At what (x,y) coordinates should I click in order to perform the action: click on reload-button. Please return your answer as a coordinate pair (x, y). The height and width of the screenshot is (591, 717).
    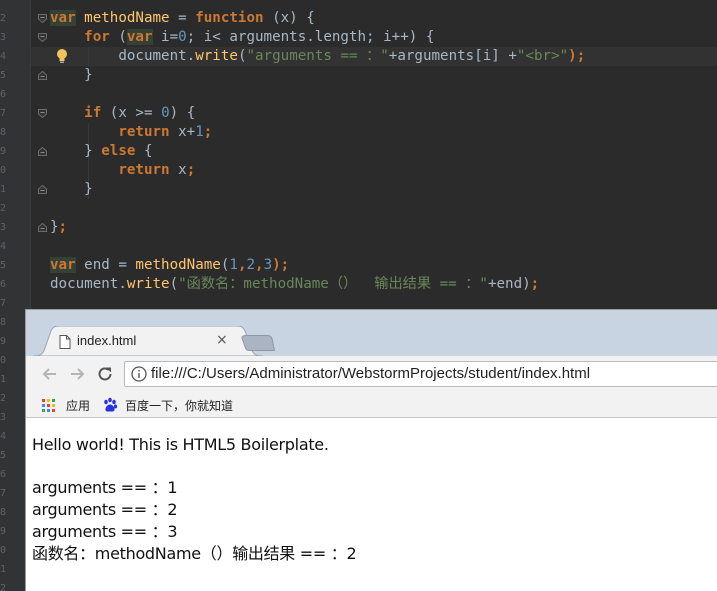
    Looking at the image, I should click on (105, 374).